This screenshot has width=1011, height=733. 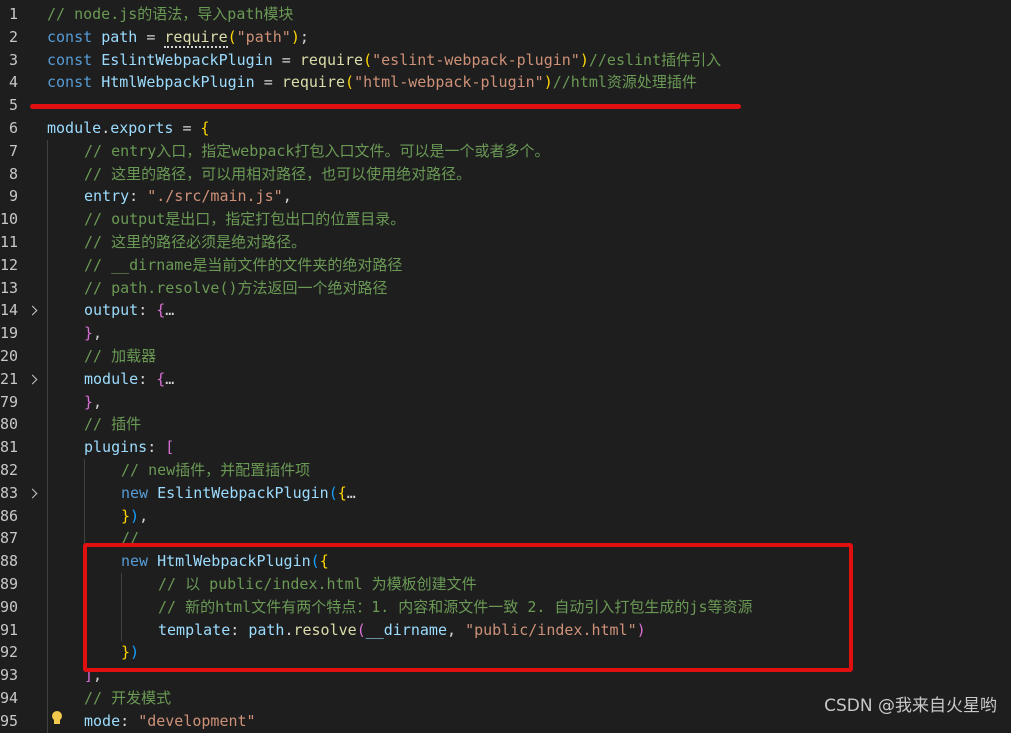 What do you see at coordinates (9, 378) in the screenshot?
I see `line-number: 21` at bounding box center [9, 378].